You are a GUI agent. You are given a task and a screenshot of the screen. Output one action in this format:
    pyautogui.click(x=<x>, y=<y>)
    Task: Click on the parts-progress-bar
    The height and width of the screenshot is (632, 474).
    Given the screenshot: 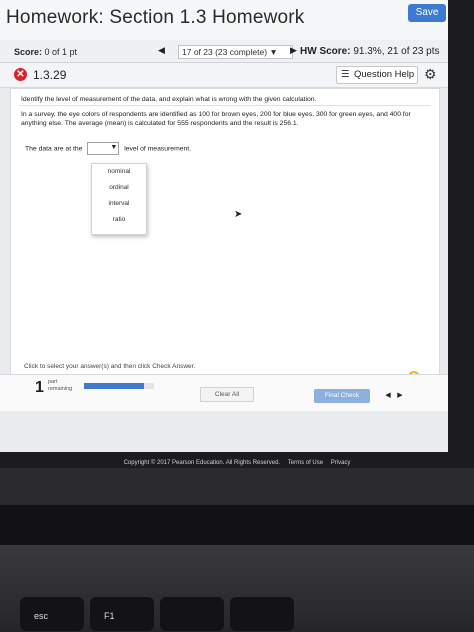 What is the action you would take?
    pyautogui.click(x=119, y=386)
    